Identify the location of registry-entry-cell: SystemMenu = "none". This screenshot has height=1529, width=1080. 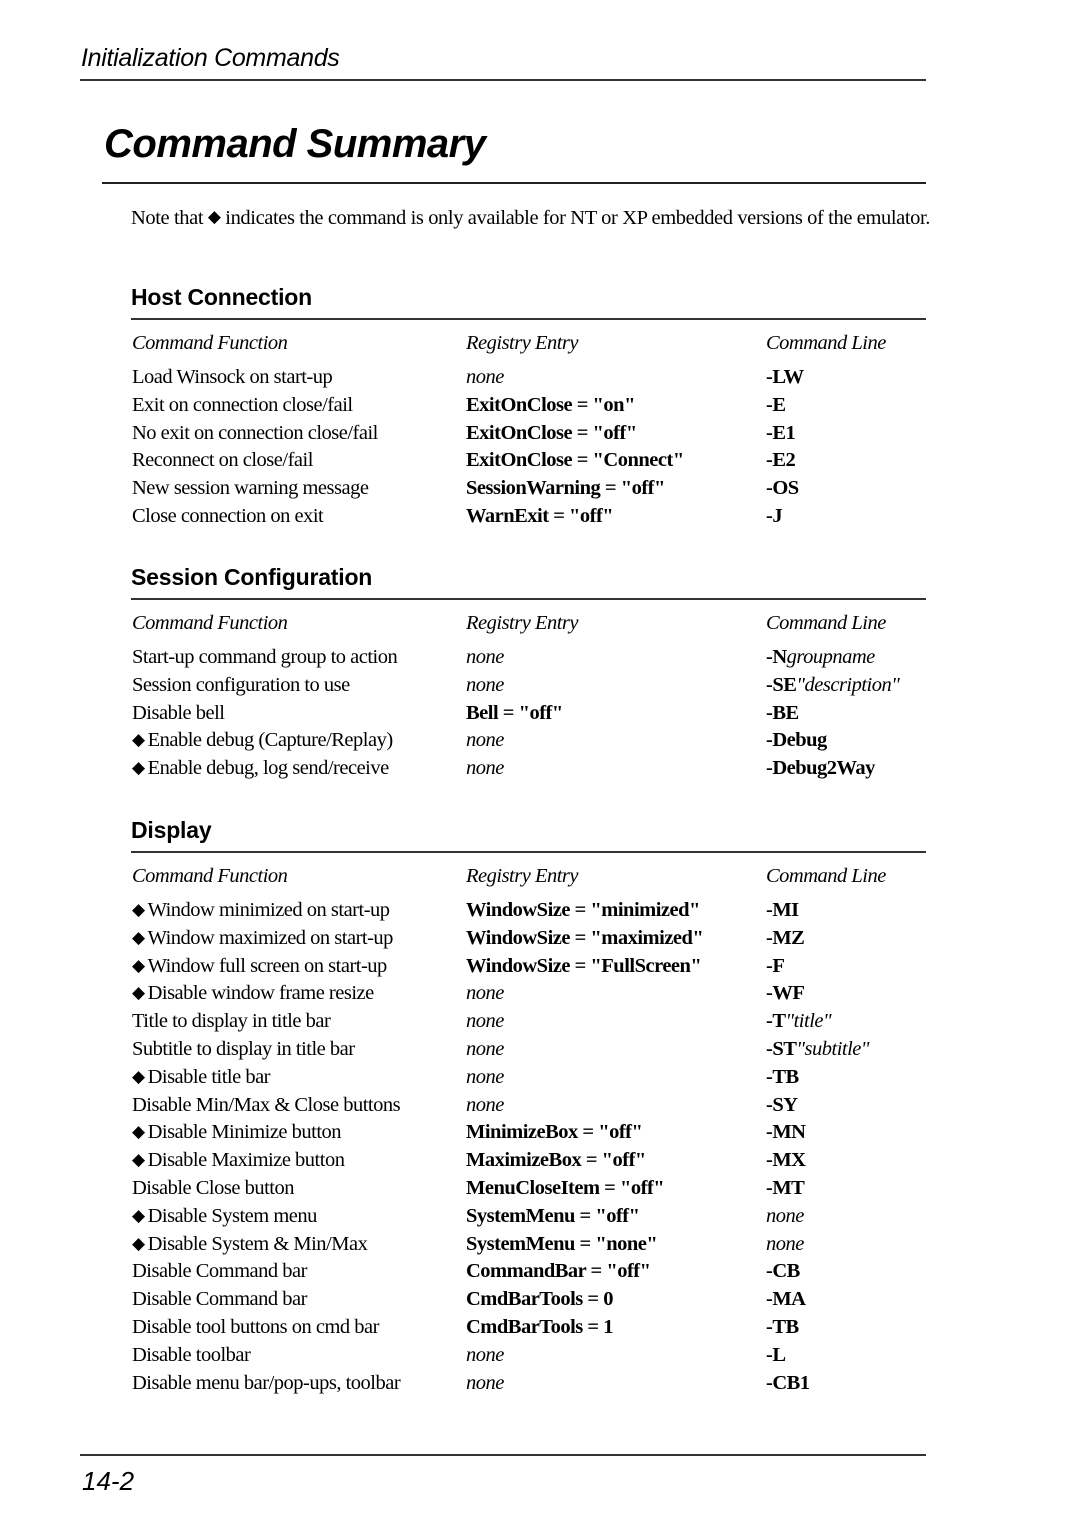
(562, 1243).